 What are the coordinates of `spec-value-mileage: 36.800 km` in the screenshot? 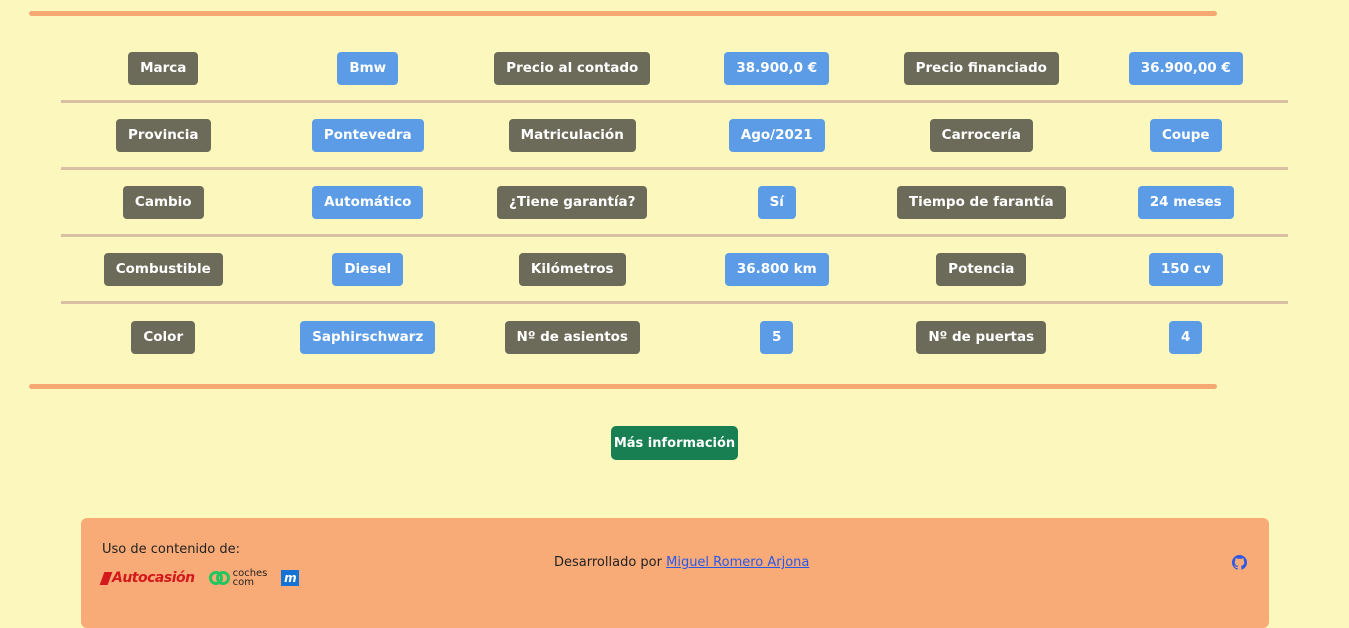 It's located at (776, 269).